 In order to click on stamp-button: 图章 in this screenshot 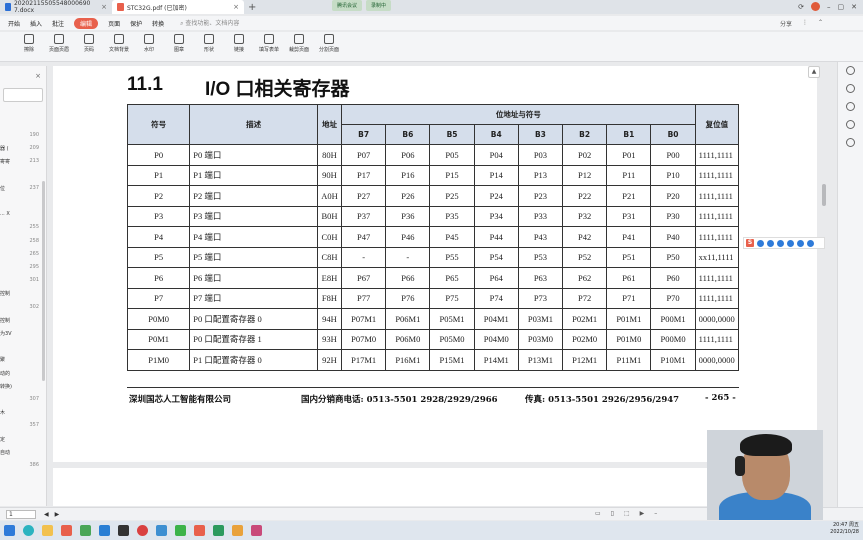, I will do `click(179, 42)`.